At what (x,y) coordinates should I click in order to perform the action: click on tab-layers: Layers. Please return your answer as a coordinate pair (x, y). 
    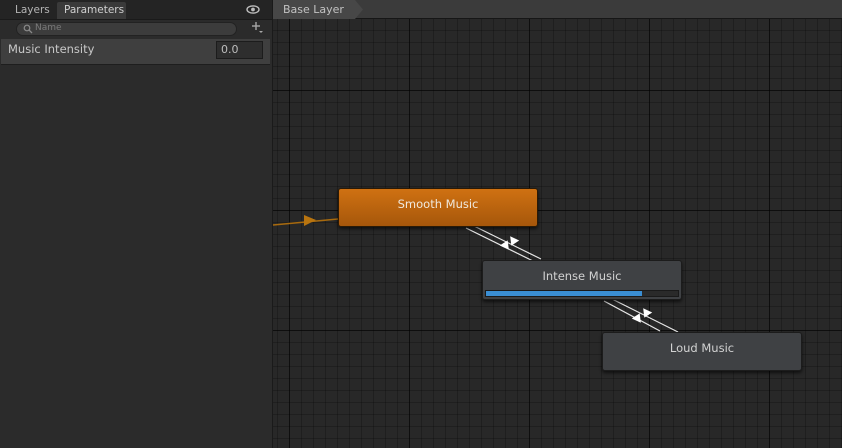
    Looking at the image, I should click on (32, 10).